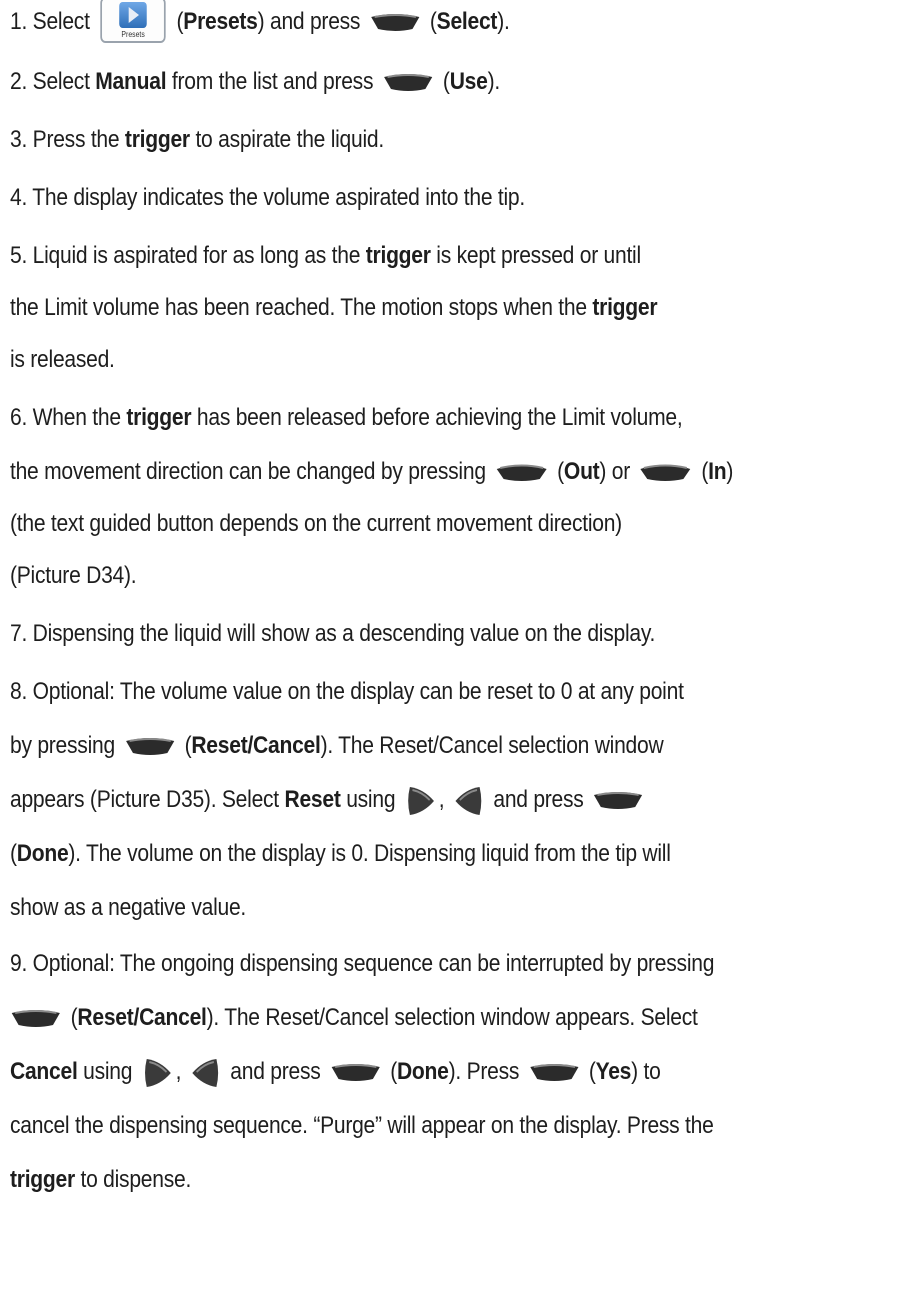 This screenshot has height=1298, width=922. What do you see at coordinates (581, 471) in the screenshot?
I see `bold-term: Out` at bounding box center [581, 471].